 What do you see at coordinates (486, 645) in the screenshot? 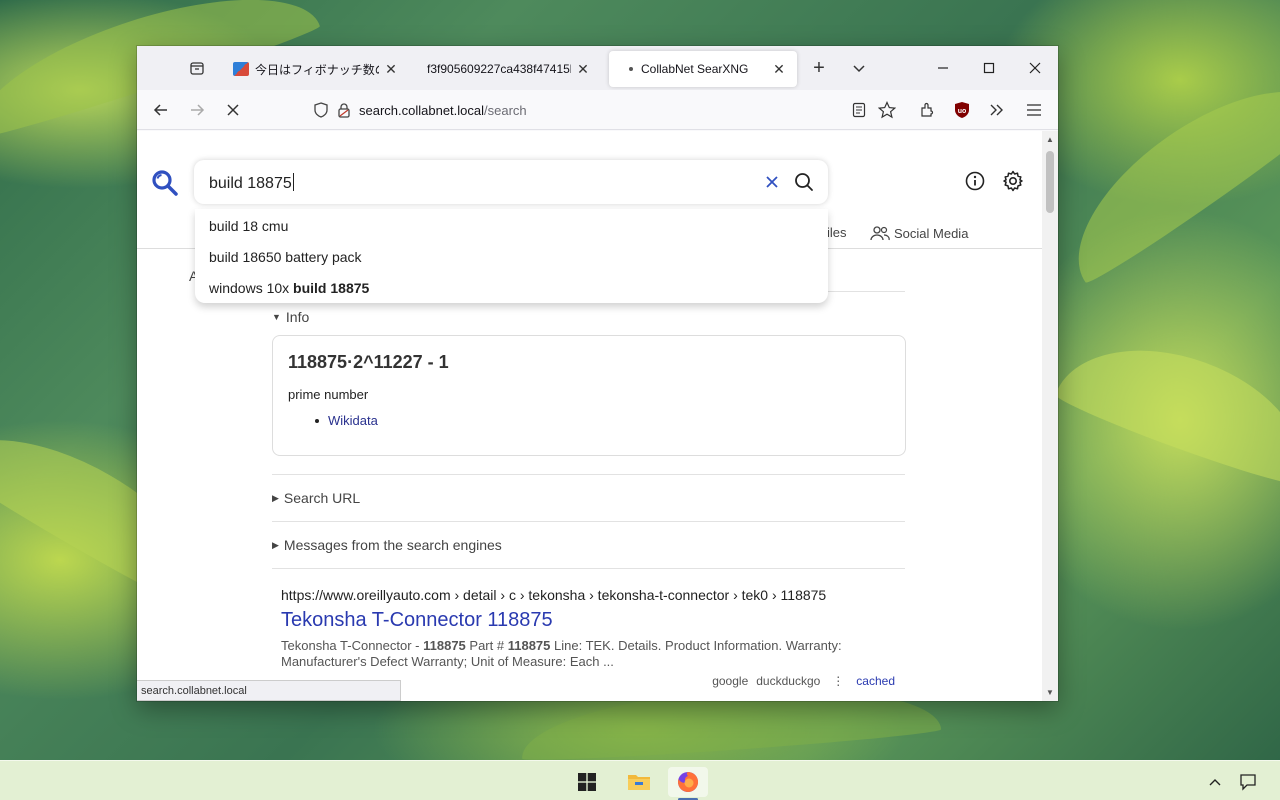
I see `snippet-text: Part #` at bounding box center [486, 645].